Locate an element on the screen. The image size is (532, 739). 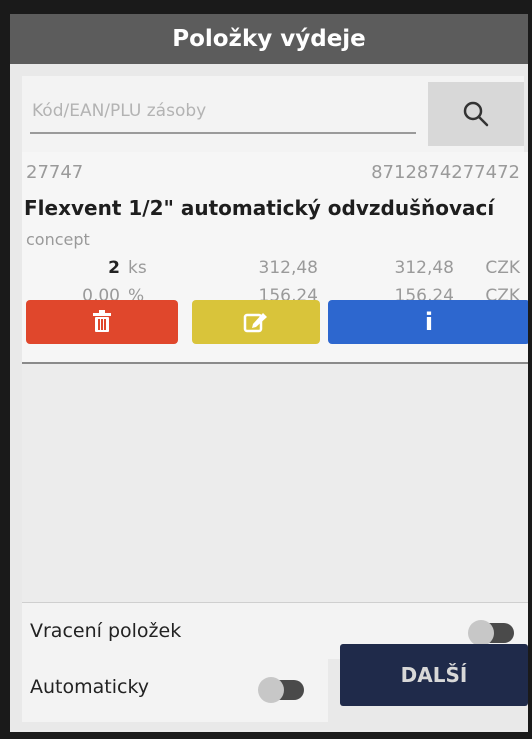
item-currency: CZK is located at coordinates (502, 268).